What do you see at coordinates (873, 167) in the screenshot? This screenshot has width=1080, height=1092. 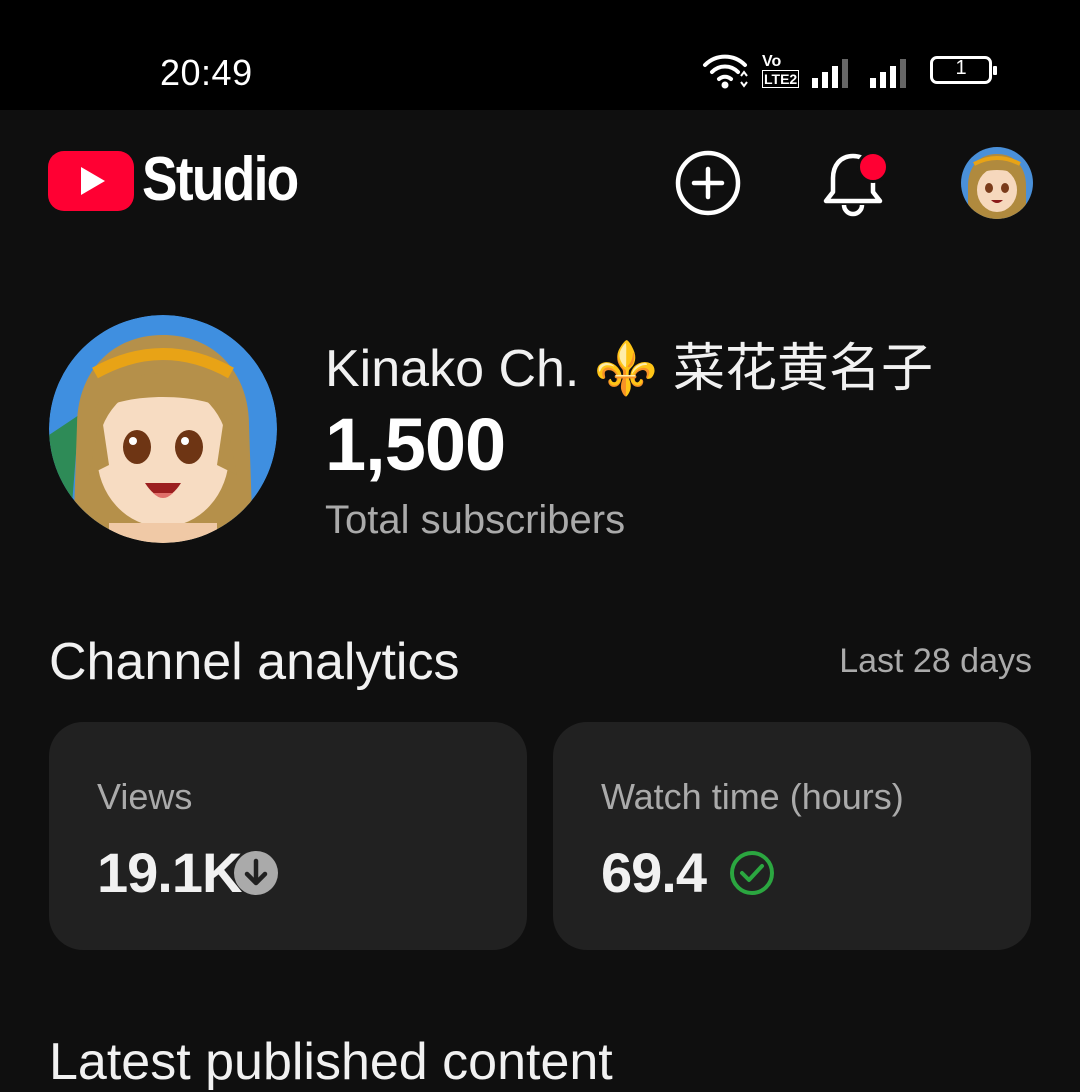 I see `notification-badge` at bounding box center [873, 167].